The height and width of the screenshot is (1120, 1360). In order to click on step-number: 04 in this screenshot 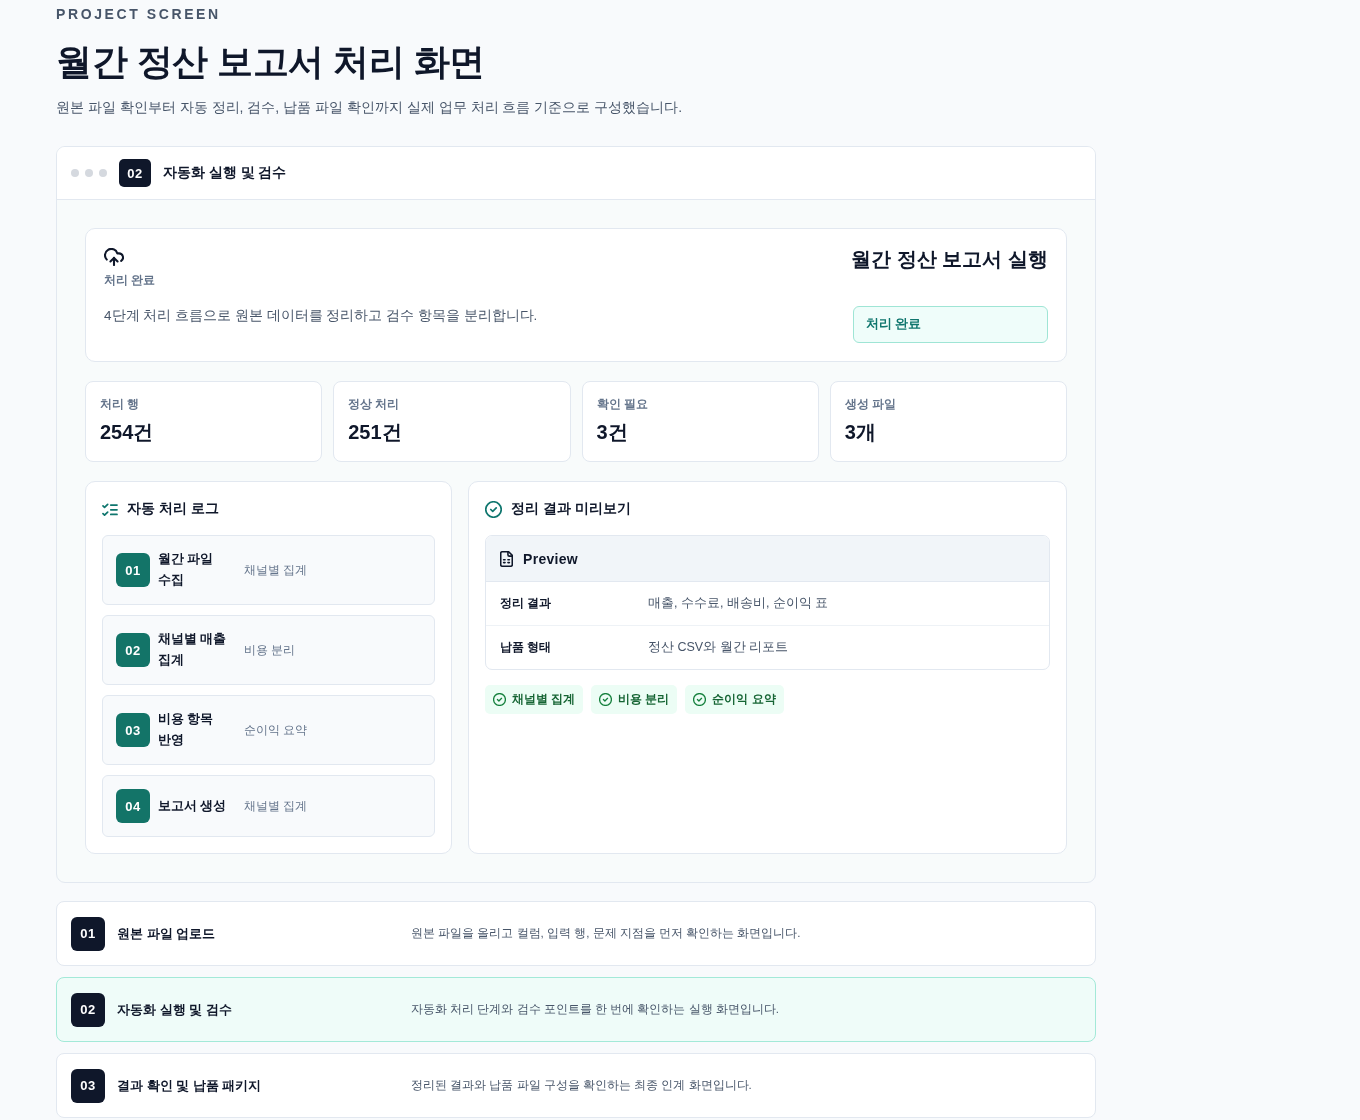, I will do `click(133, 806)`.